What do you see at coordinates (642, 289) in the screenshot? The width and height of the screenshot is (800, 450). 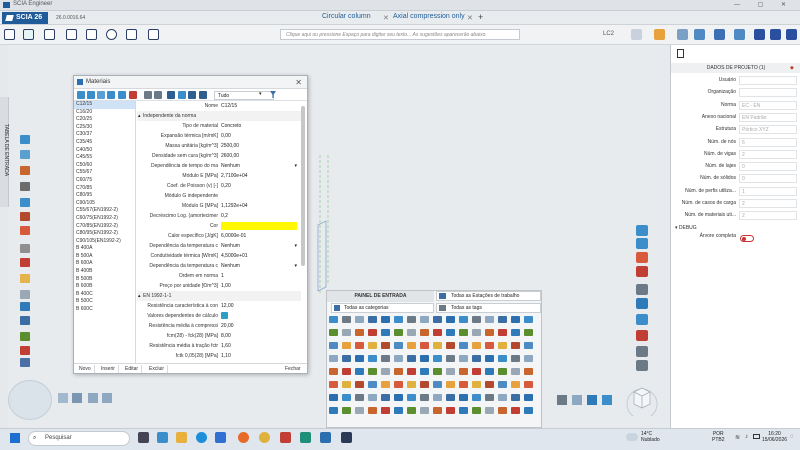 I see `layers-icon` at bounding box center [642, 289].